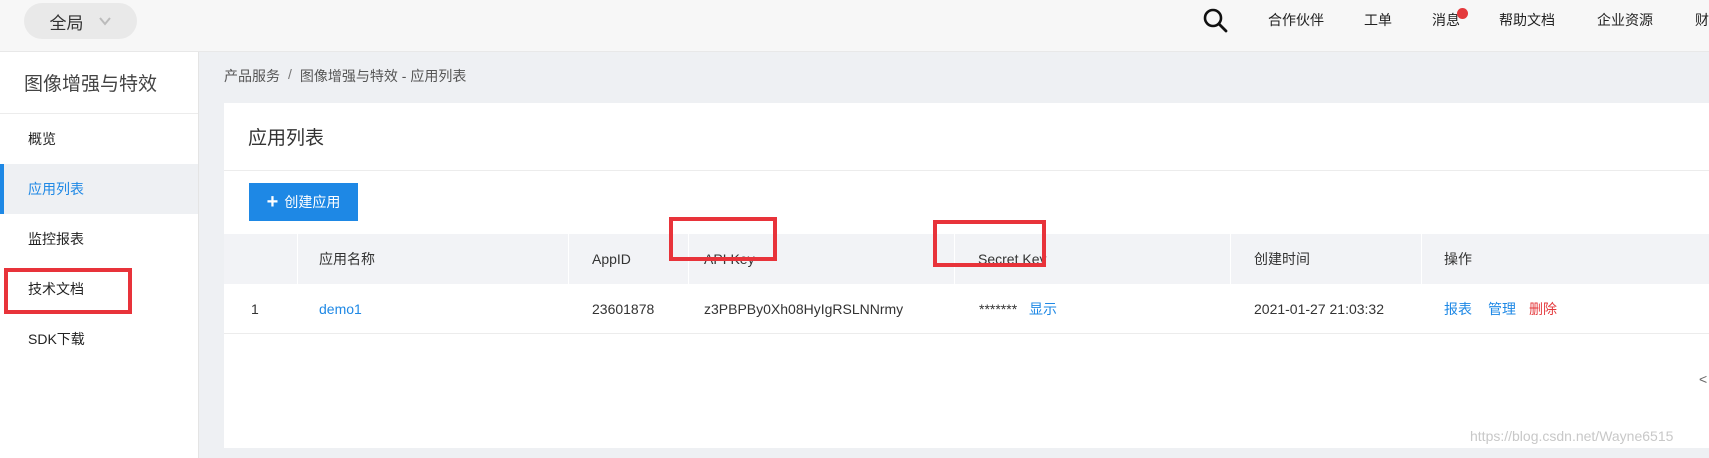 Image resolution: width=1709 pixels, height=458 pixels. I want to click on sidebar-item-label: 应用列表, so click(56, 189).